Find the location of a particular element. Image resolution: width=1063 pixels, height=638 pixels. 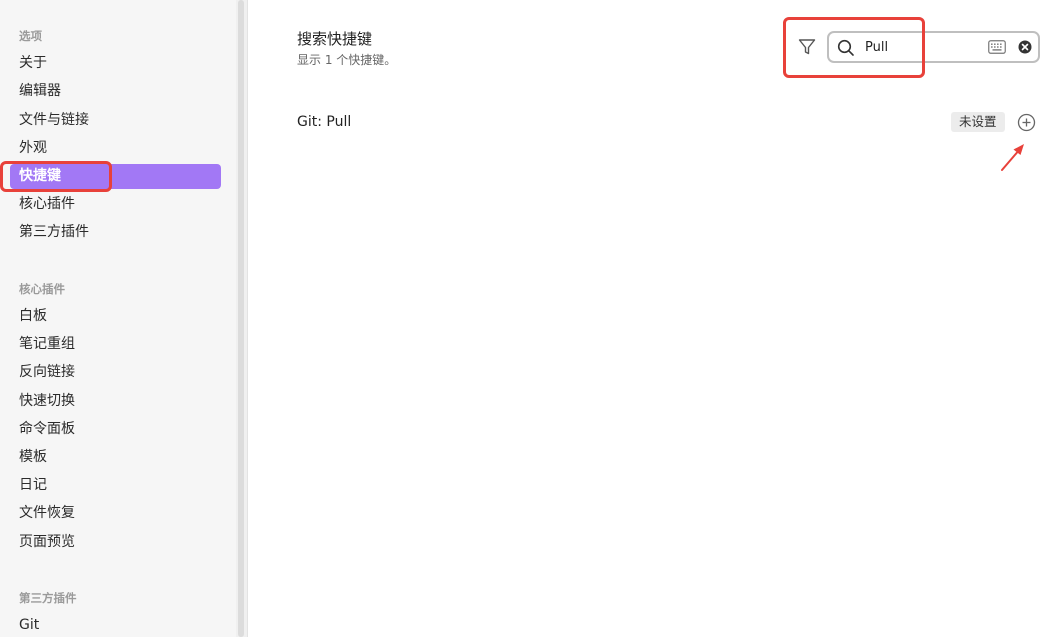

search-input is located at coordinates (920, 47).